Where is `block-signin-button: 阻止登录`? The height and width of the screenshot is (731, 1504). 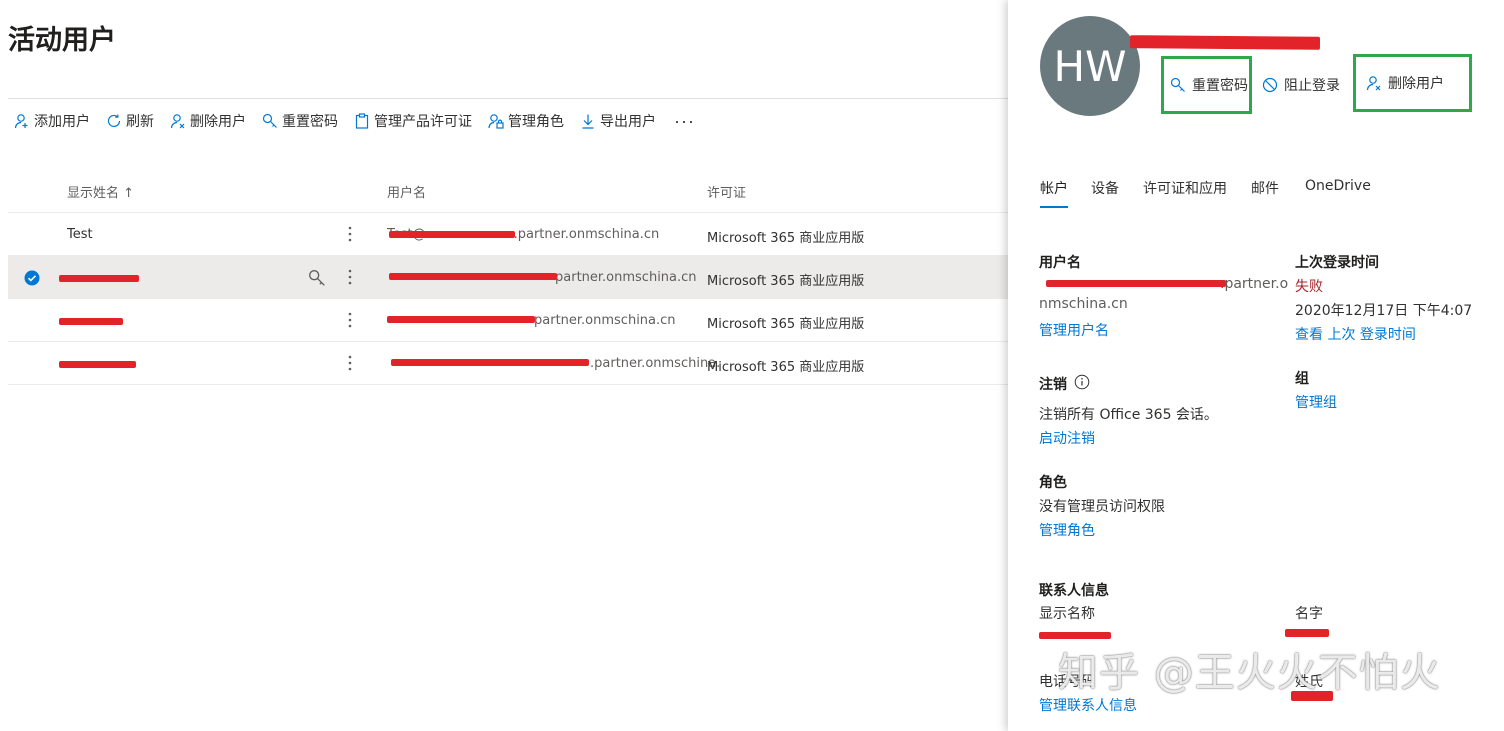 block-signin-button: 阻止登录 is located at coordinates (1301, 85).